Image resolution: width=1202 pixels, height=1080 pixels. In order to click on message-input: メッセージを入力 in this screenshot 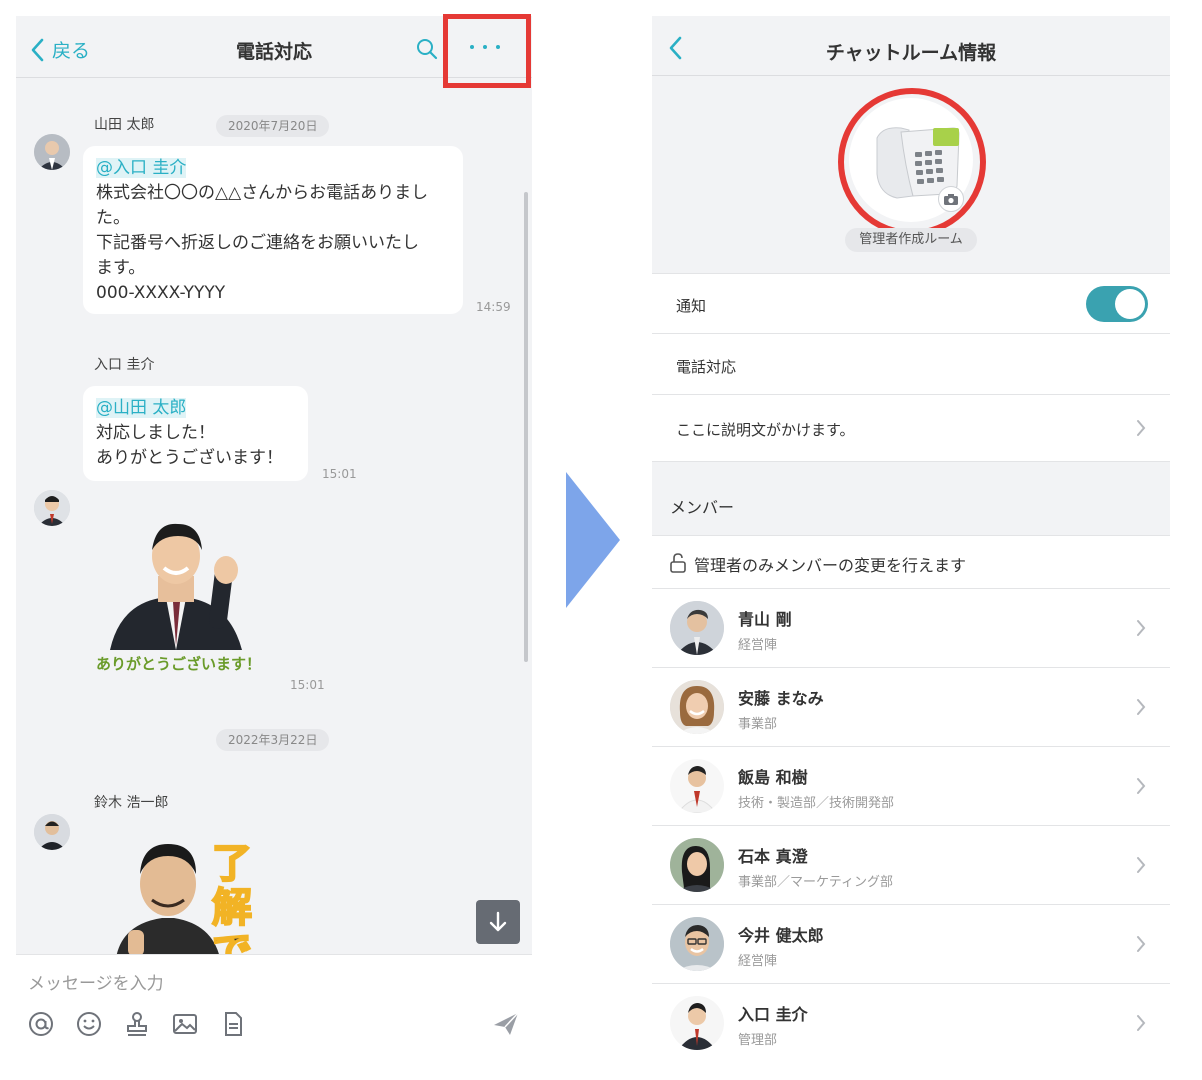, I will do `click(96, 981)`.